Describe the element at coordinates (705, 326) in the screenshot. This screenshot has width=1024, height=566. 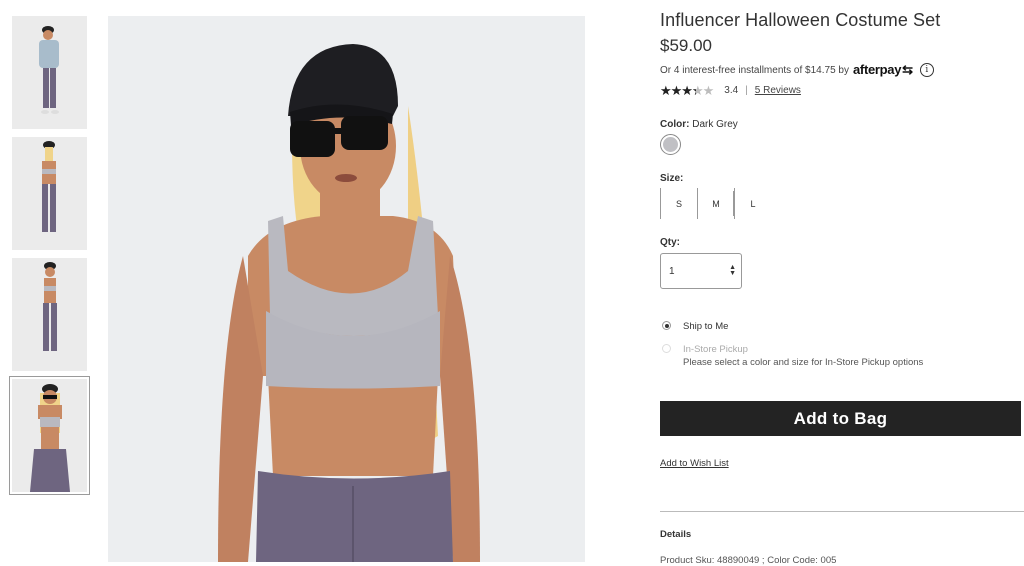
I see `ship-to-me-label: Ship to Me` at that location.